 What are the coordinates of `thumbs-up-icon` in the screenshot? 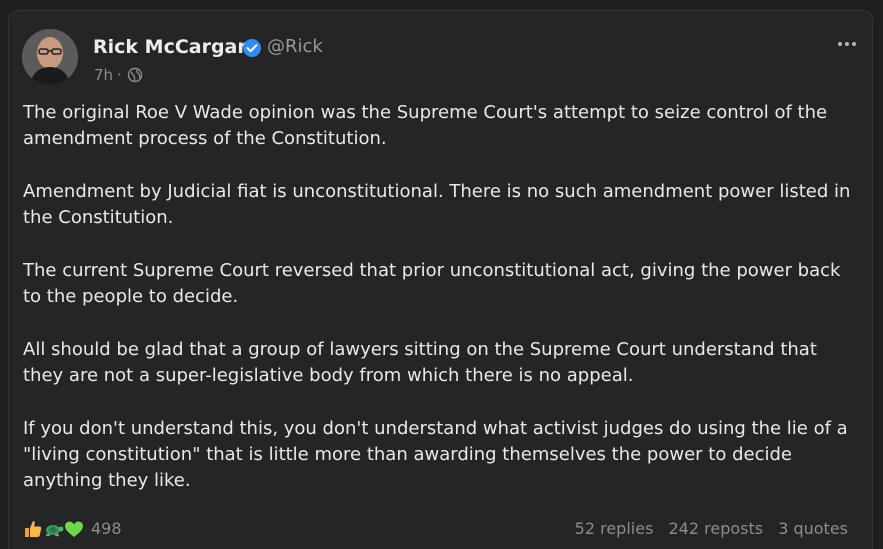 It's located at (33, 529).